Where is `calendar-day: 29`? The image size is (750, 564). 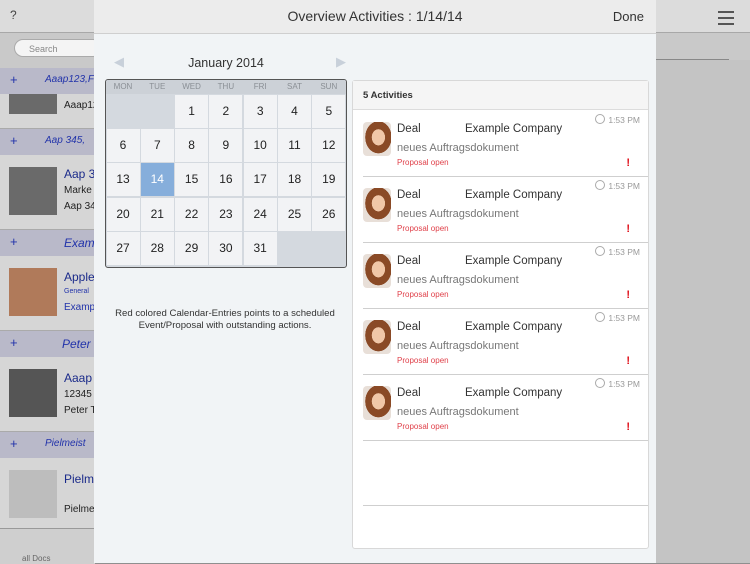
calendar-day: 29 is located at coordinates (192, 249).